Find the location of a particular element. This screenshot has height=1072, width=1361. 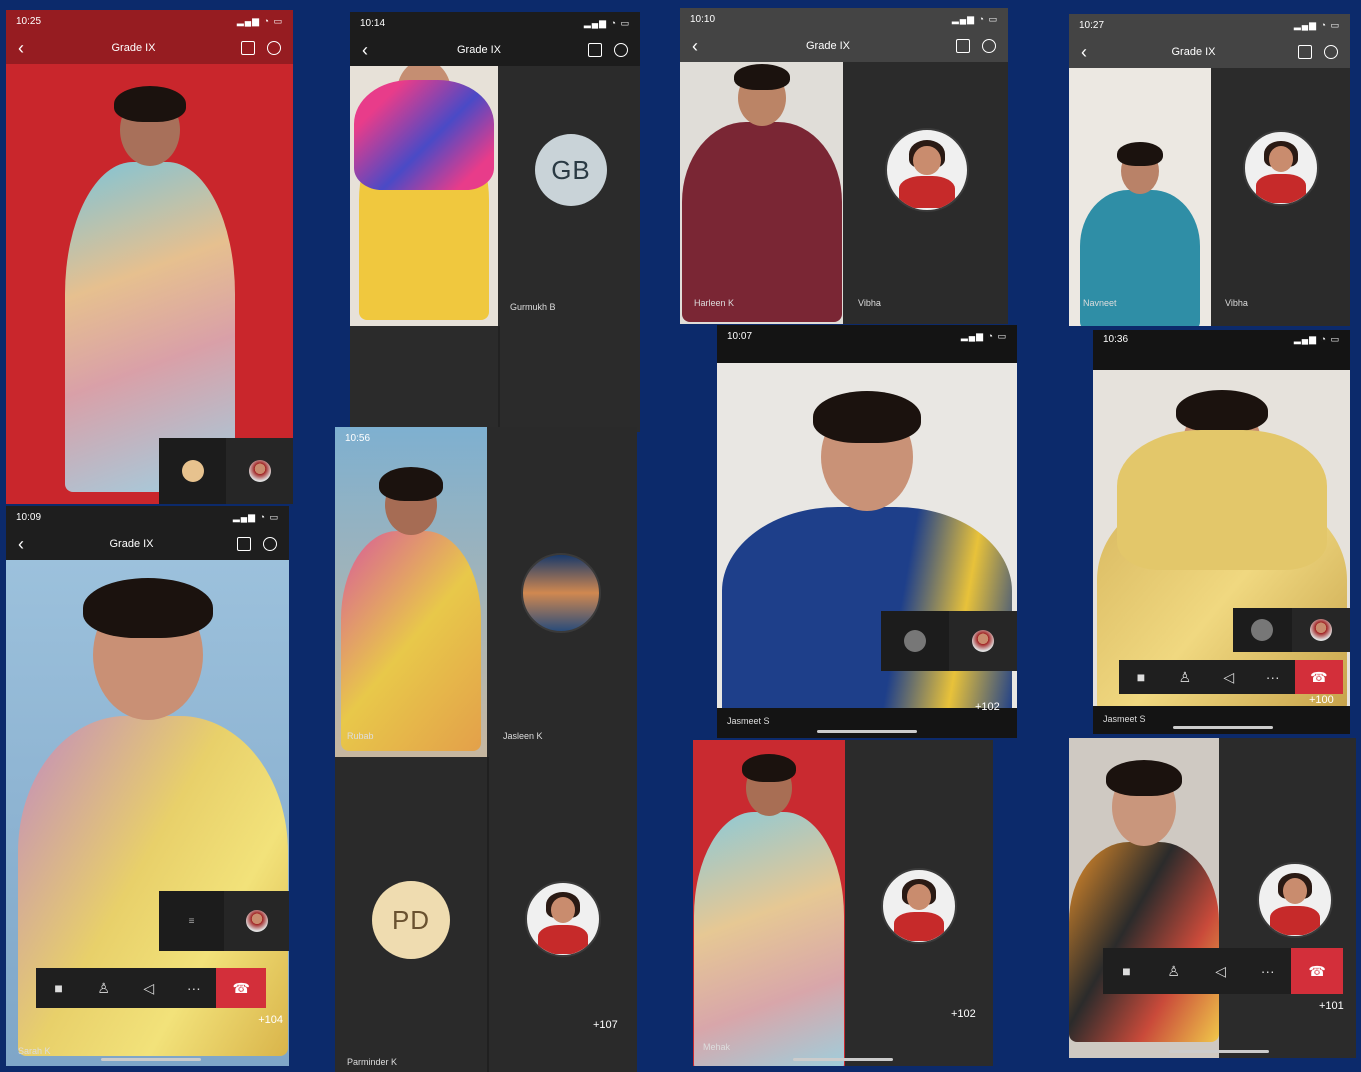

self-view-thumbnails: ≡ is located at coordinates (224, 921).